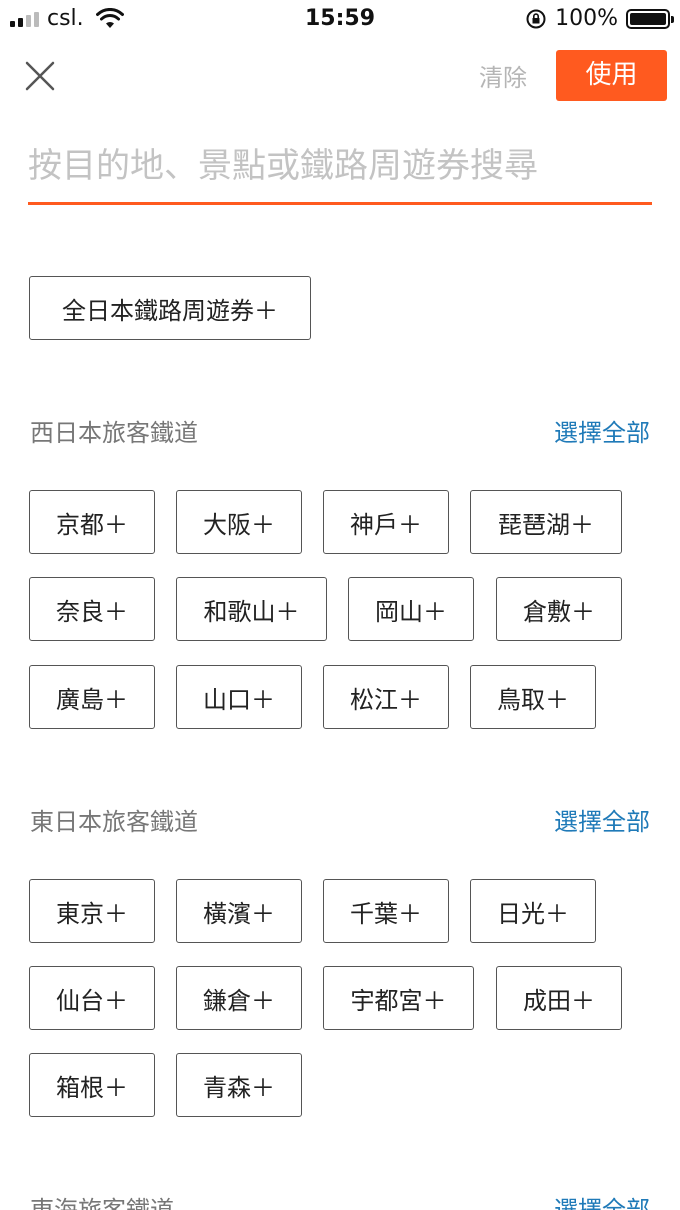 Image resolution: width=680 pixels, height=1210 pixels. What do you see at coordinates (546, 522) in the screenshot?
I see `chip-destination: 琵琶湖＋` at bounding box center [546, 522].